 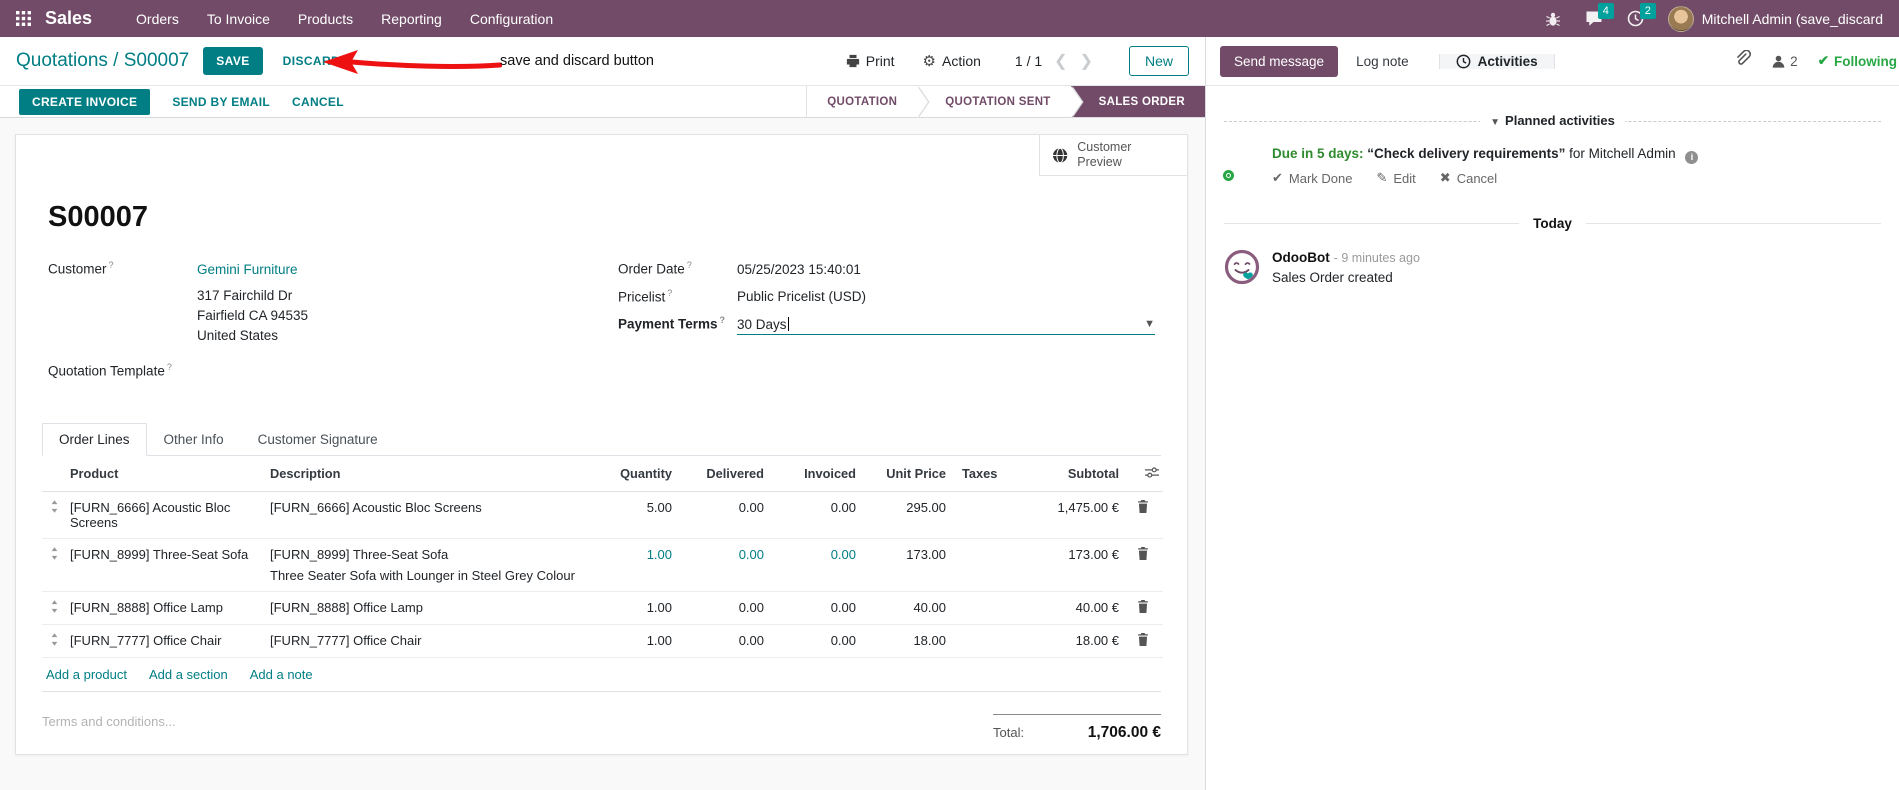 What do you see at coordinates (905, 515) in the screenshot?
I see `cell-unit-price: 295.00` at bounding box center [905, 515].